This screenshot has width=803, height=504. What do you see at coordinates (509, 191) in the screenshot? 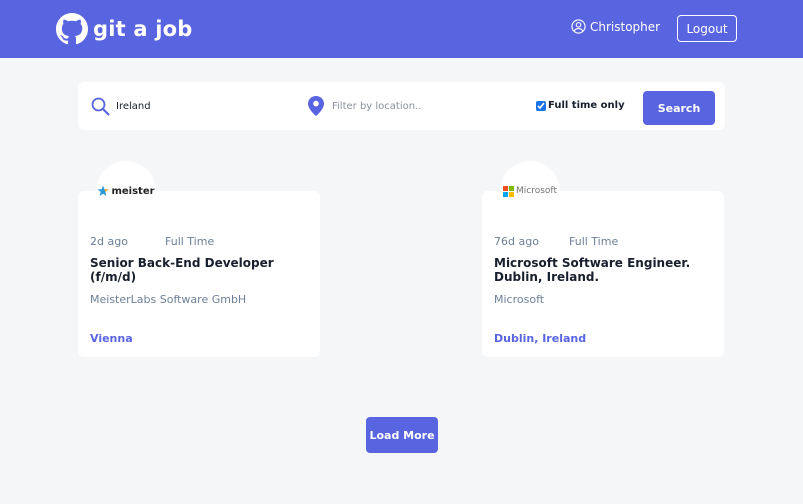
I see `microsoft-grid-icon` at bounding box center [509, 191].